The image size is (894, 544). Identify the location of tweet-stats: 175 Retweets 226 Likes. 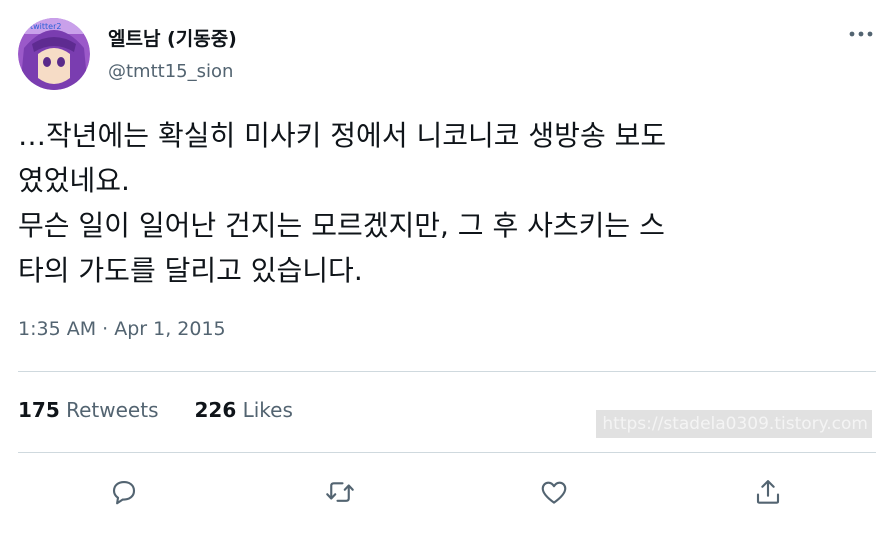
(155, 410).